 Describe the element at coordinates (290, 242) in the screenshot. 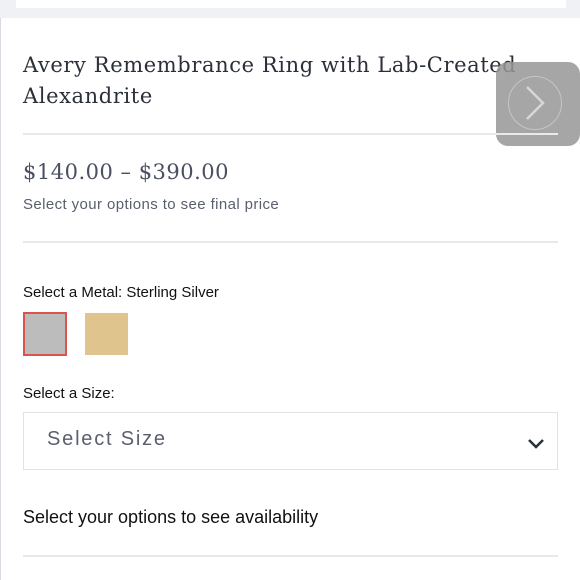

I see `divider-price` at that location.